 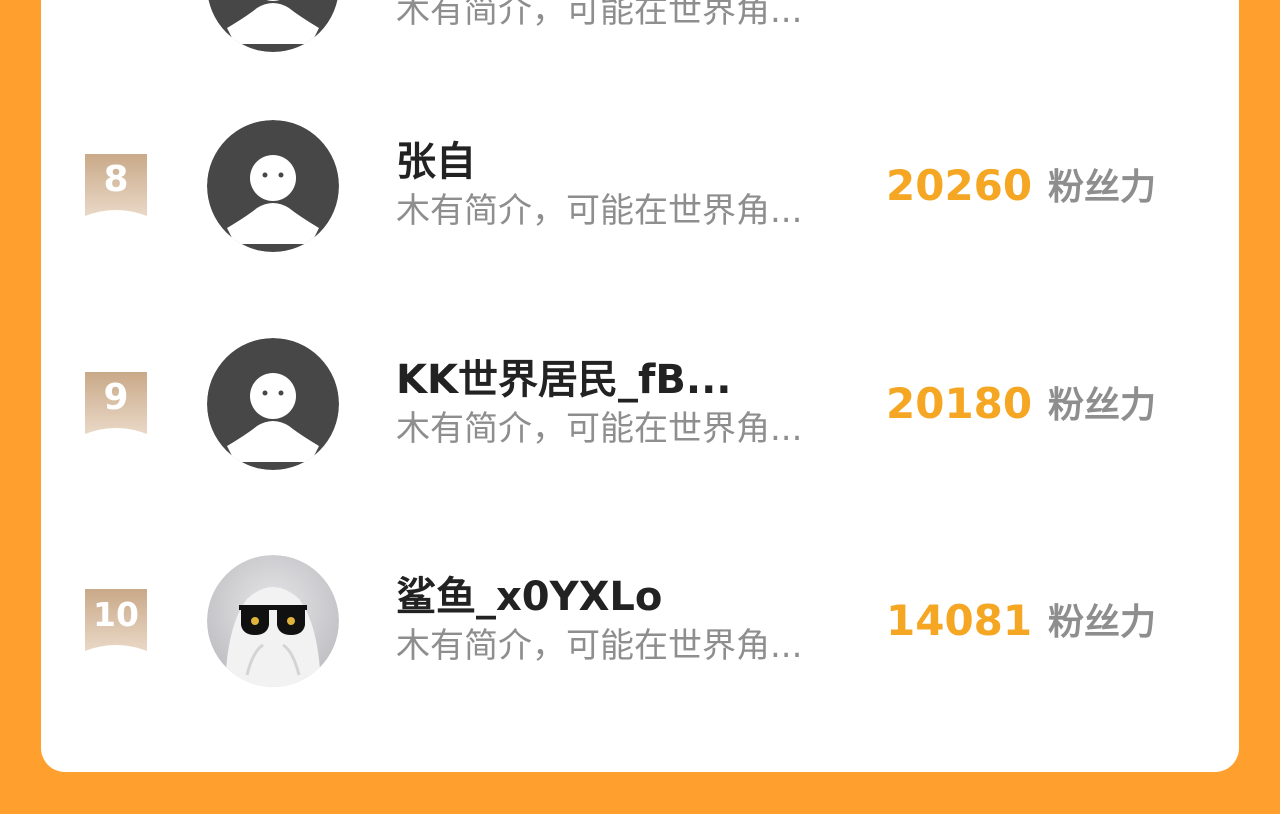 I want to click on fan-power-score: 14081, so click(x=959, y=620).